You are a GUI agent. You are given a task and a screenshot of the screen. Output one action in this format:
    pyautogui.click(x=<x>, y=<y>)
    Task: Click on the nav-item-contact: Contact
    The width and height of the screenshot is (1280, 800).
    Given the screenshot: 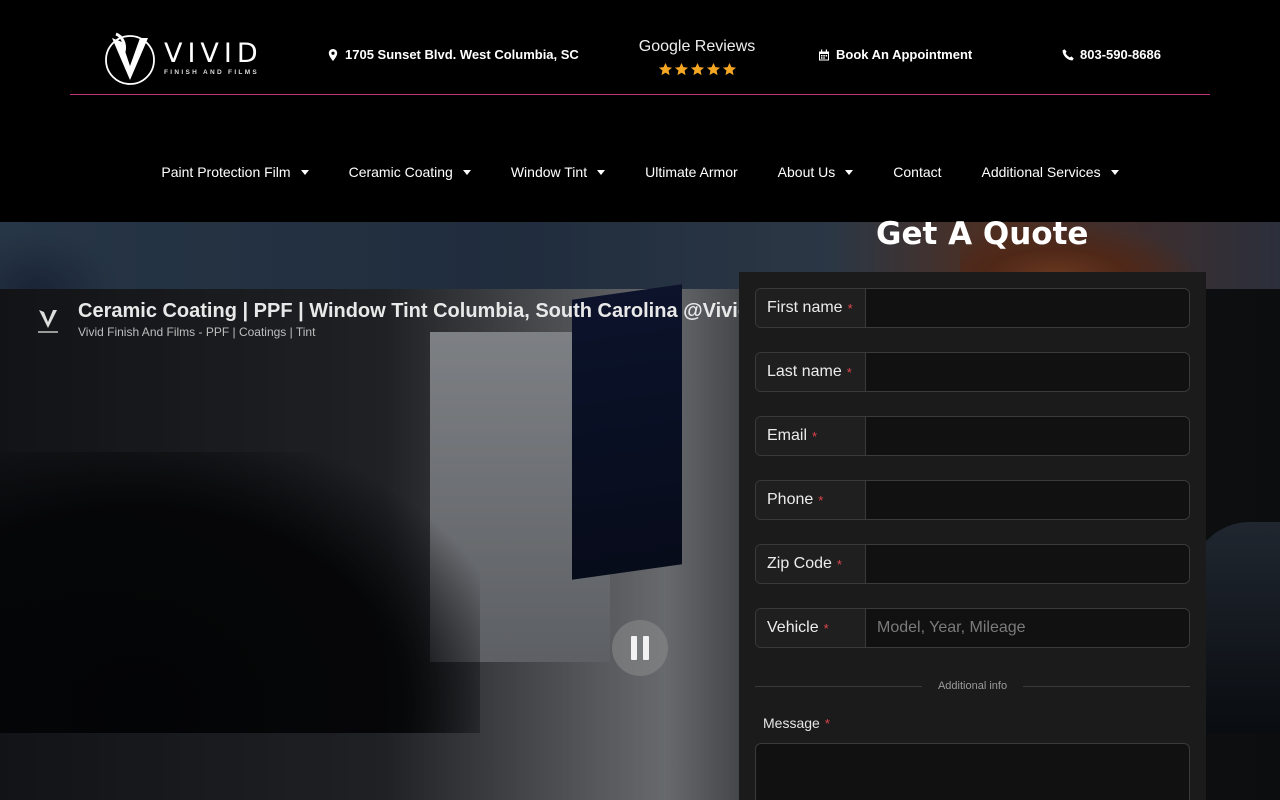 What is the action you would take?
    pyautogui.click(x=917, y=172)
    